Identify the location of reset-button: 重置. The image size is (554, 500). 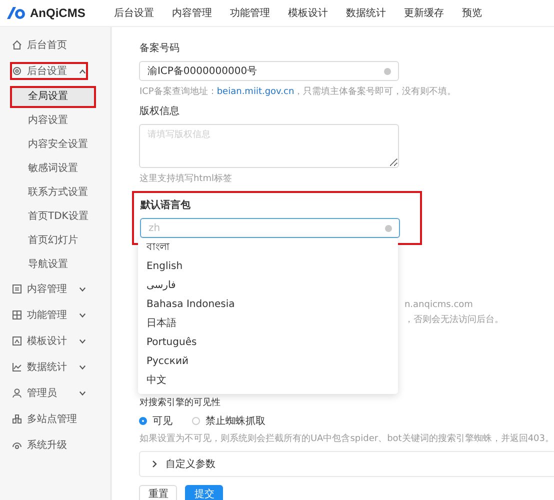
(158, 492).